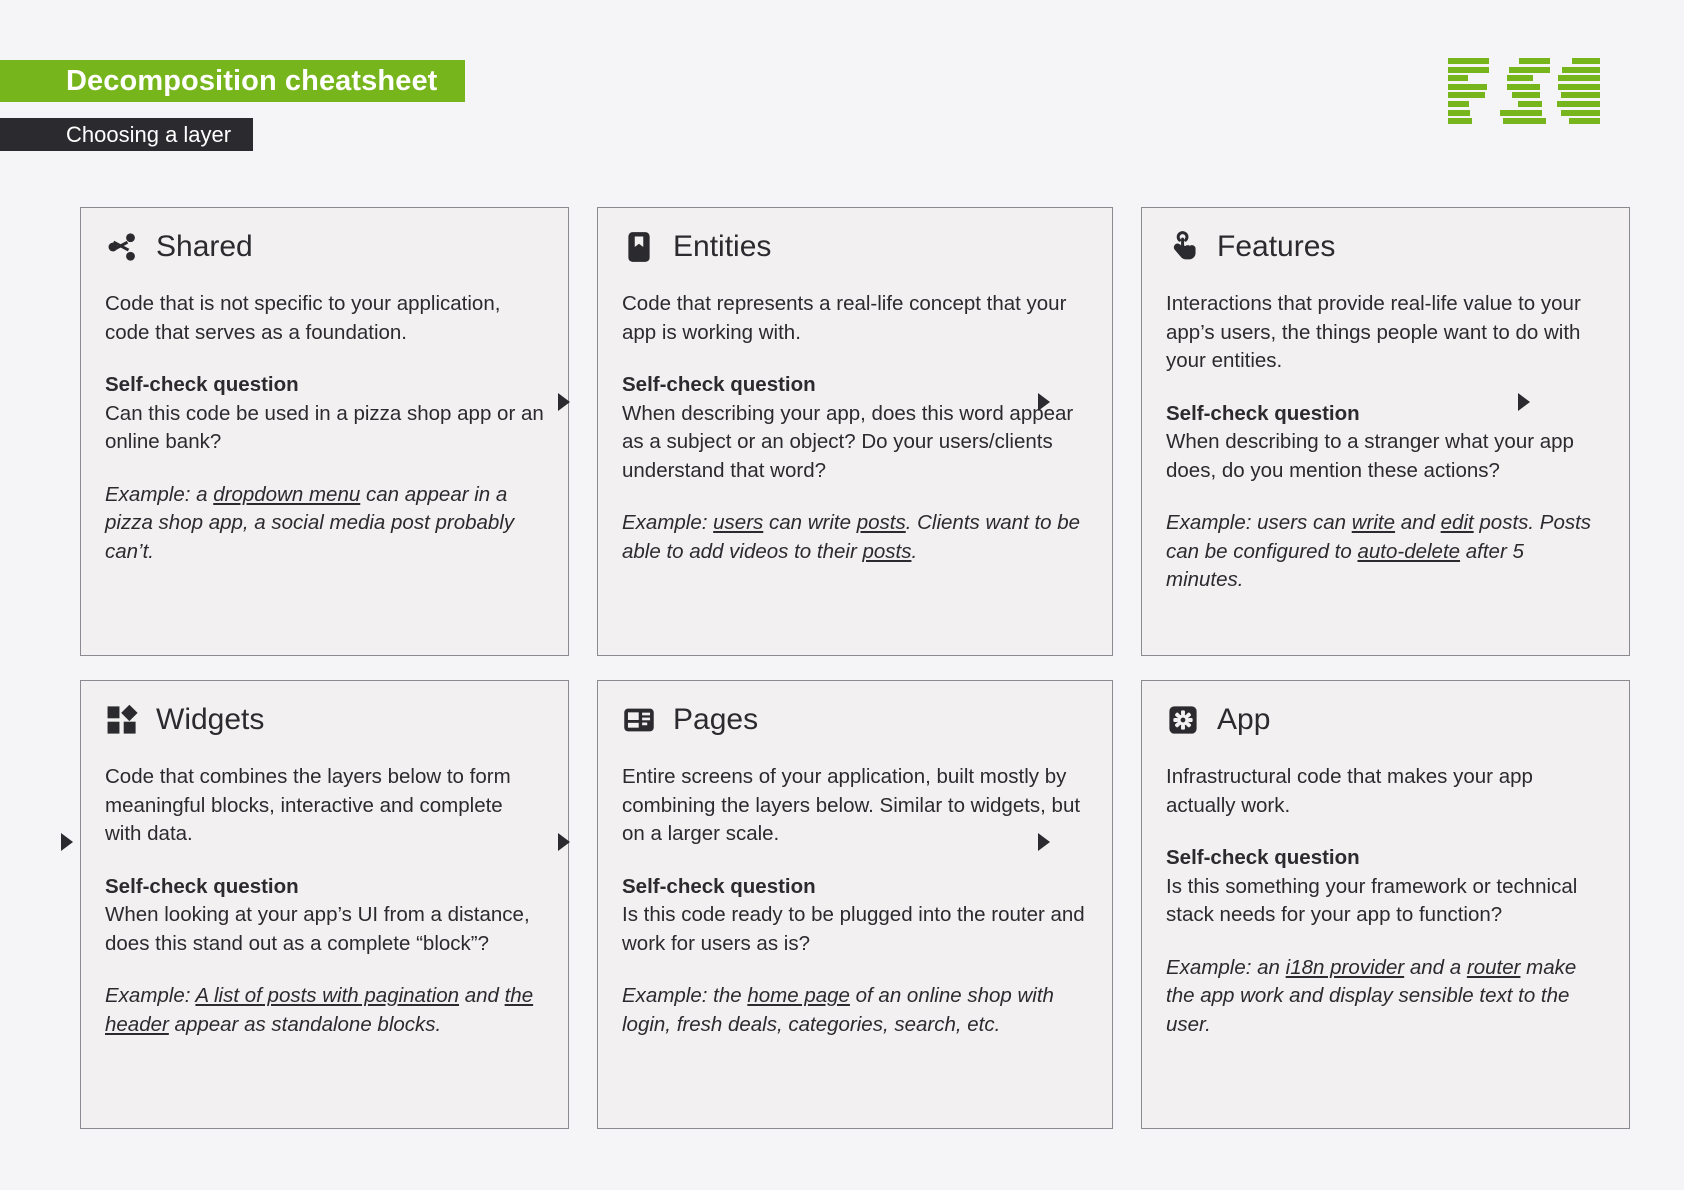 Image resolution: width=1684 pixels, height=1190 pixels. I want to click on card-header: Pages, so click(855, 720).